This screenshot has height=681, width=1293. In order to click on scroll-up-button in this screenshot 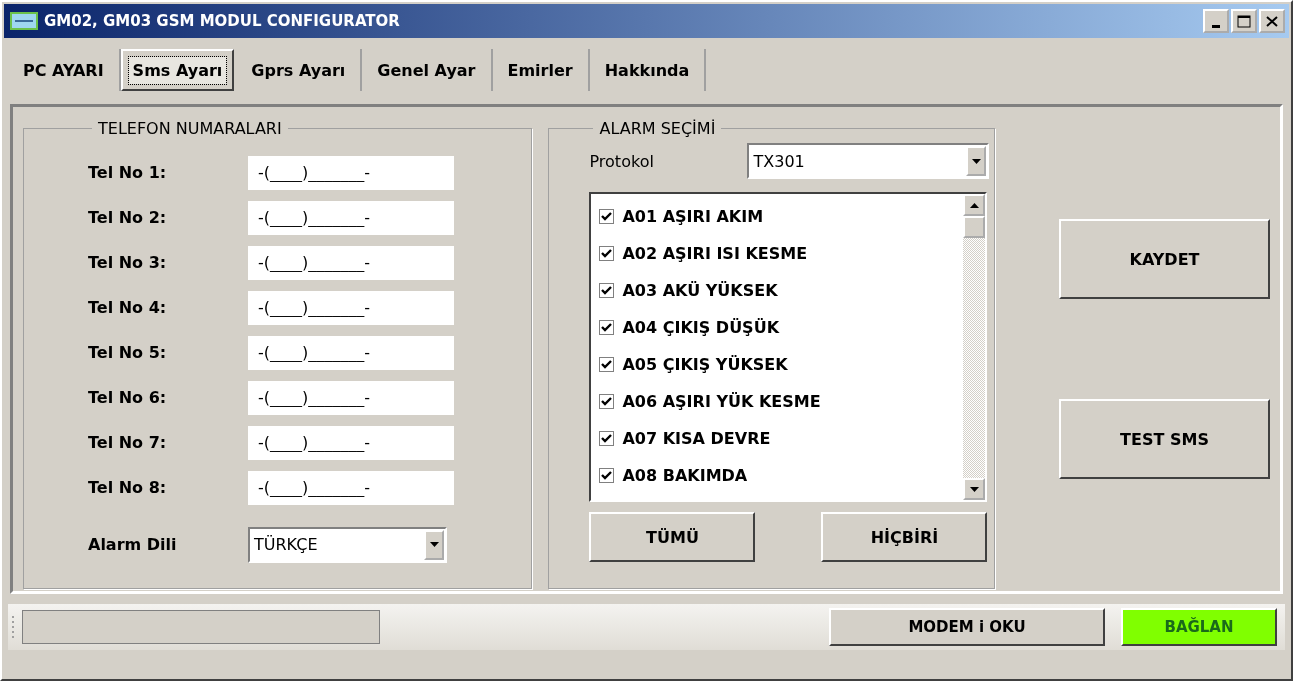, I will do `click(974, 205)`.